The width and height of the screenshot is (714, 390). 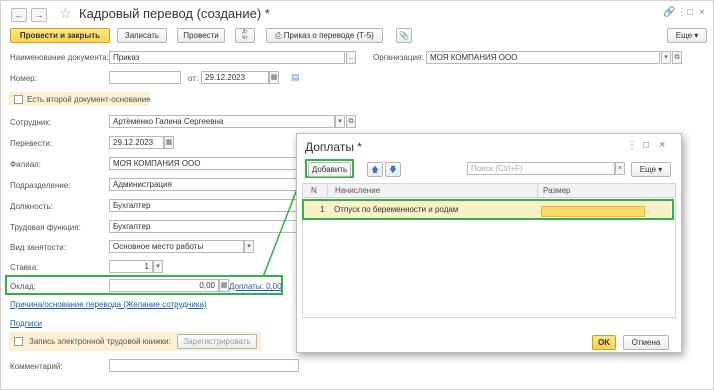 What do you see at coordinates (646, 342) in the screenshot?
I see `cancel-button: Отмена` at bounding box center [646, 342].